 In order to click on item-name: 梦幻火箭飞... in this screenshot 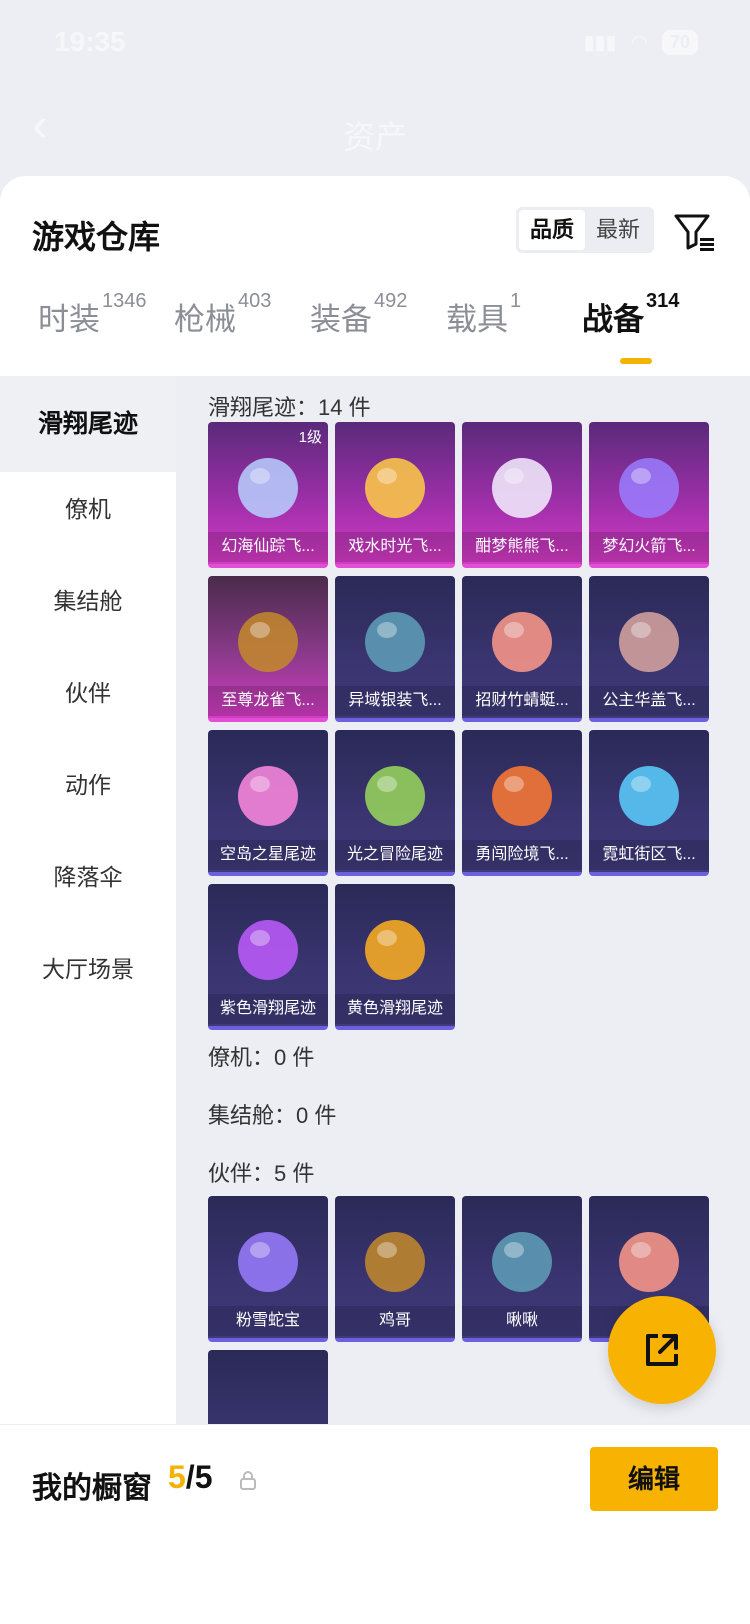, I will do `click(649, 547)`.